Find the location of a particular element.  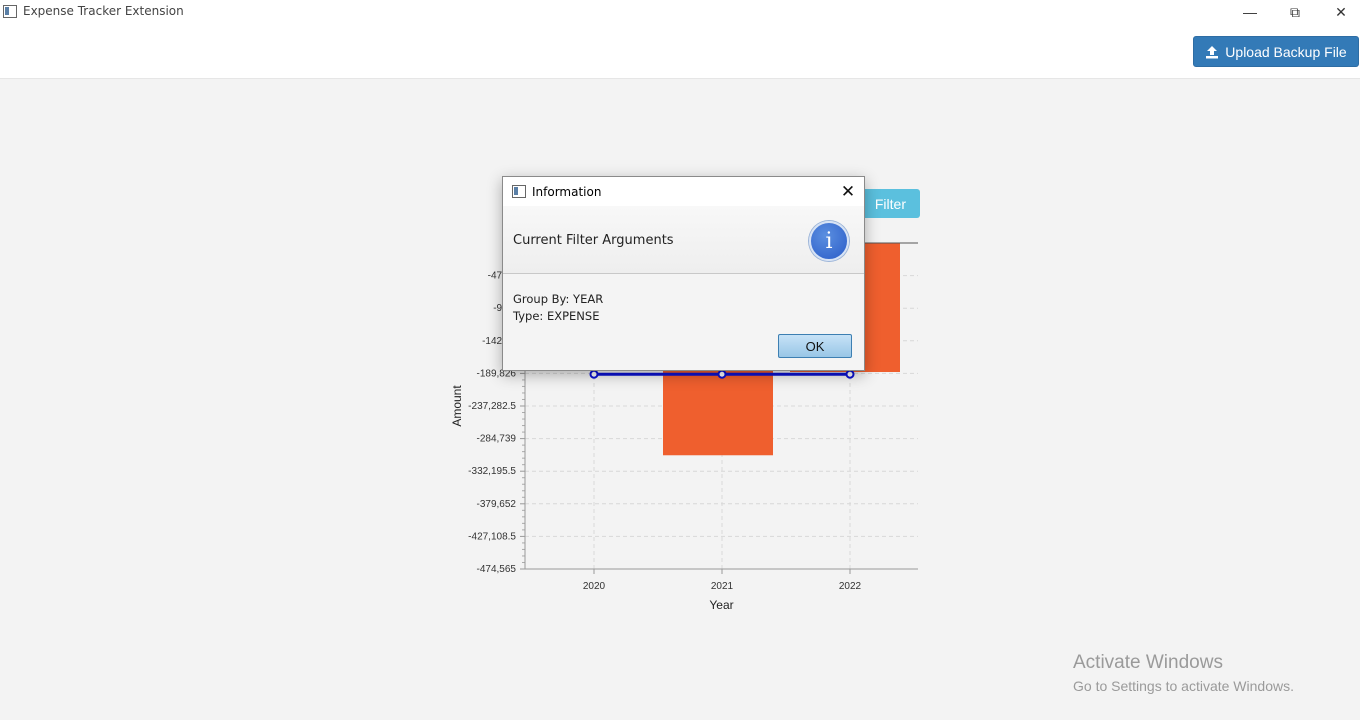

restore-icon: ⧉ is located at coordinates (1295, 12).